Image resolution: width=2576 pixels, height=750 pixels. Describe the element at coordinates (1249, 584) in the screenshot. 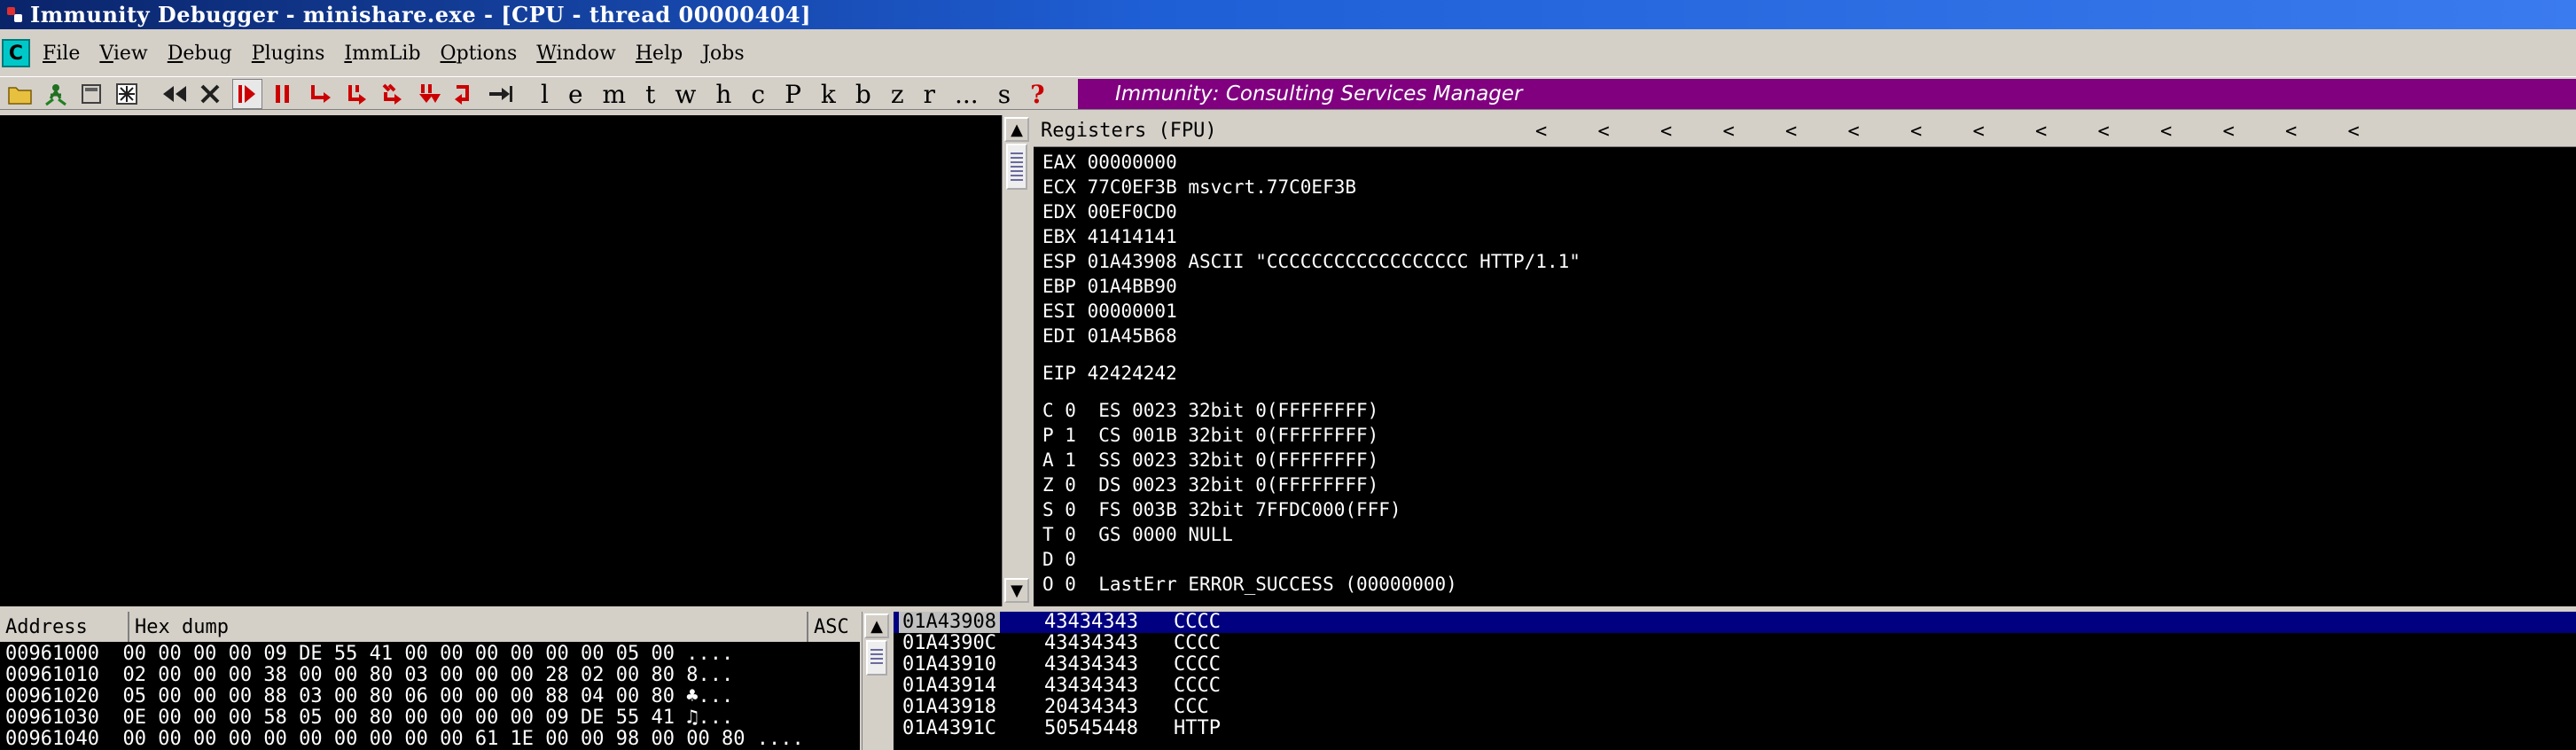

I see `flag-o-lasterr: O 0 LastErr ERROR_SUCCESS (00000000)` at that location.